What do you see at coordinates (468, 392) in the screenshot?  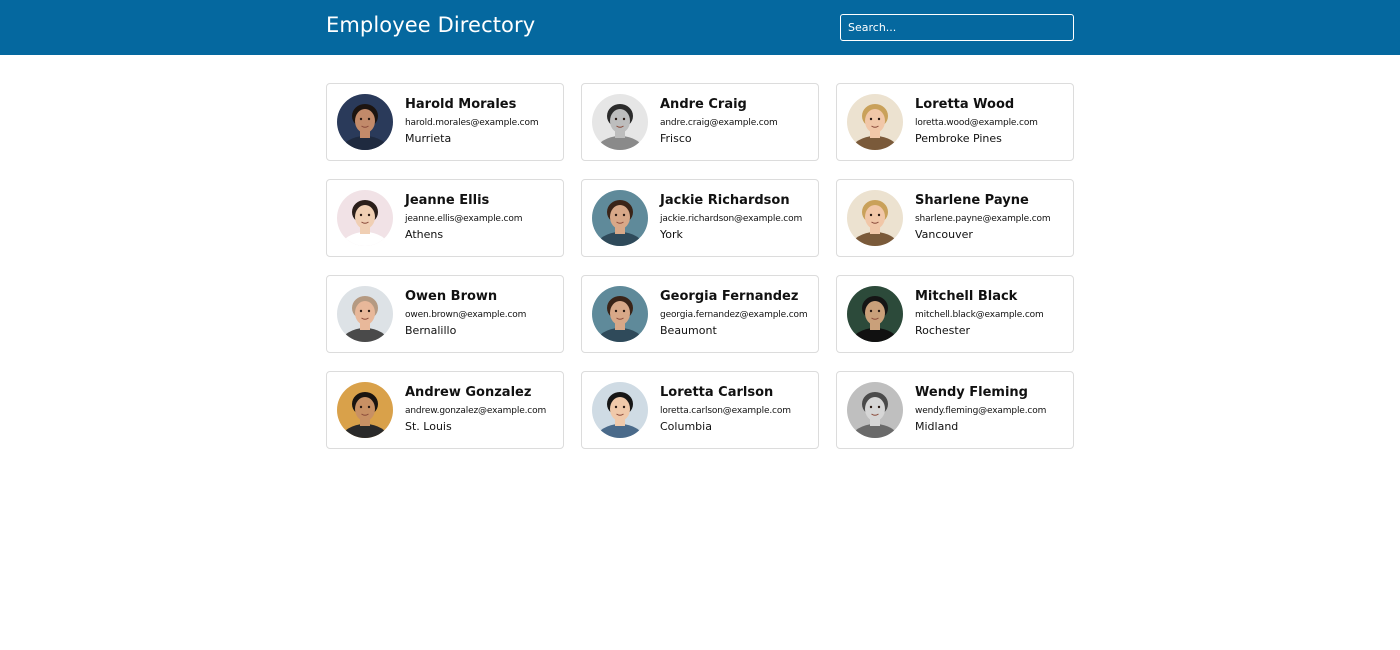 I see `employee-name: Andrew Gonzalez` at bounding box center [468, 392].